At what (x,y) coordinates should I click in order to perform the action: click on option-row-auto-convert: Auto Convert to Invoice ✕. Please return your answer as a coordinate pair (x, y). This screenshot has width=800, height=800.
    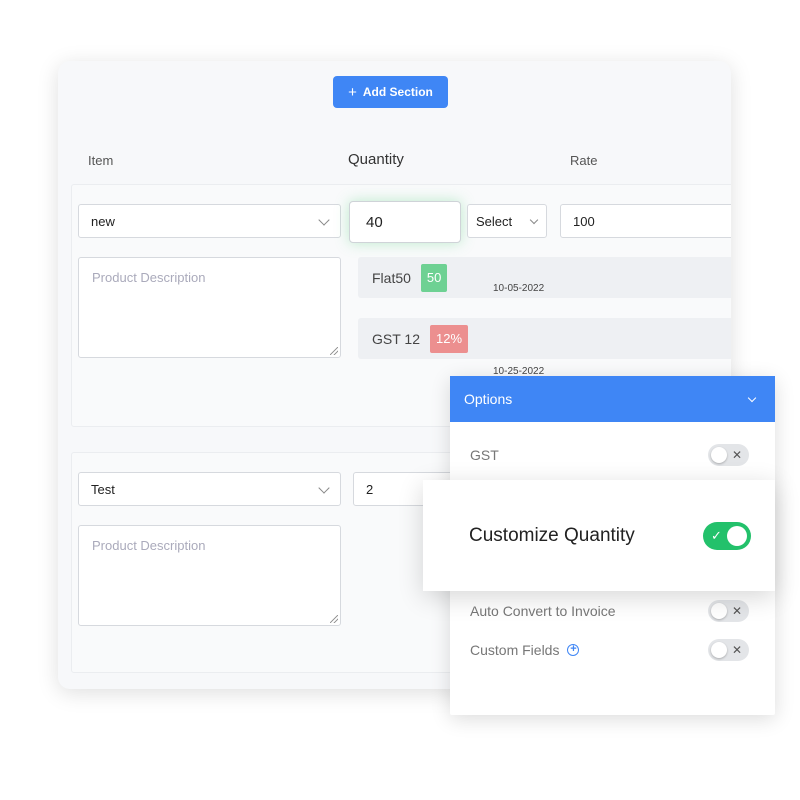
    Looking at the image, I should click on (609, 611).